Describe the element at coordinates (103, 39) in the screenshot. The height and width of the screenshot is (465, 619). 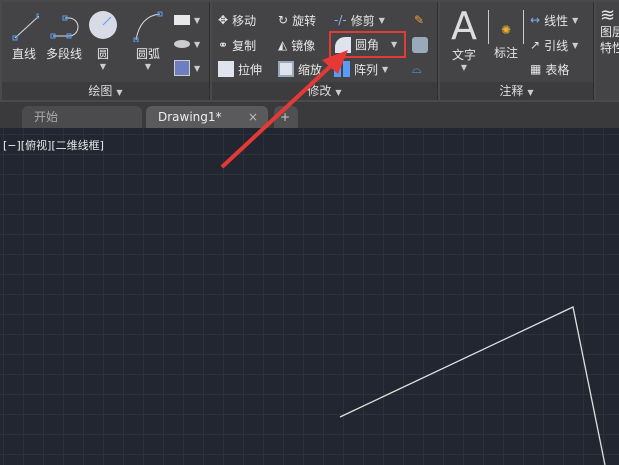
I see `circle-button: 圆 ▼` at that location.